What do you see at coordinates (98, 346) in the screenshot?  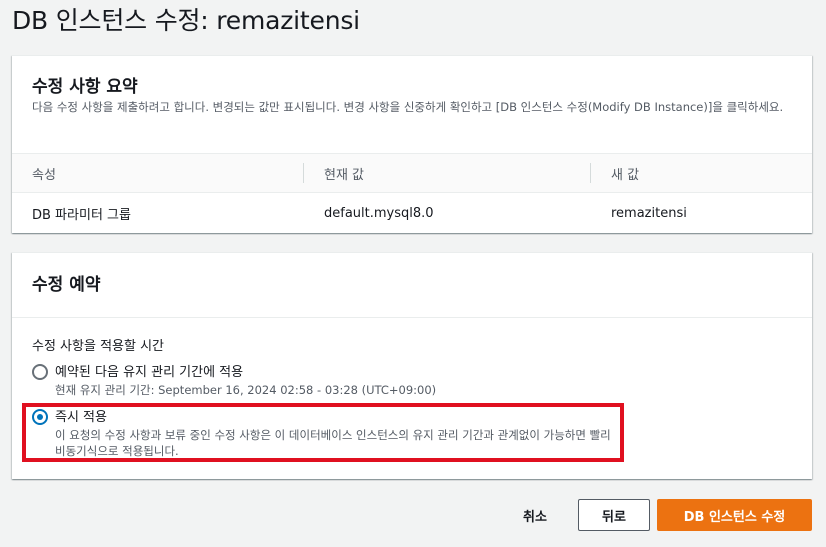 I see `apply-time-label: 수정 사항을 적용할 시간` at bounding box center [98, 346].